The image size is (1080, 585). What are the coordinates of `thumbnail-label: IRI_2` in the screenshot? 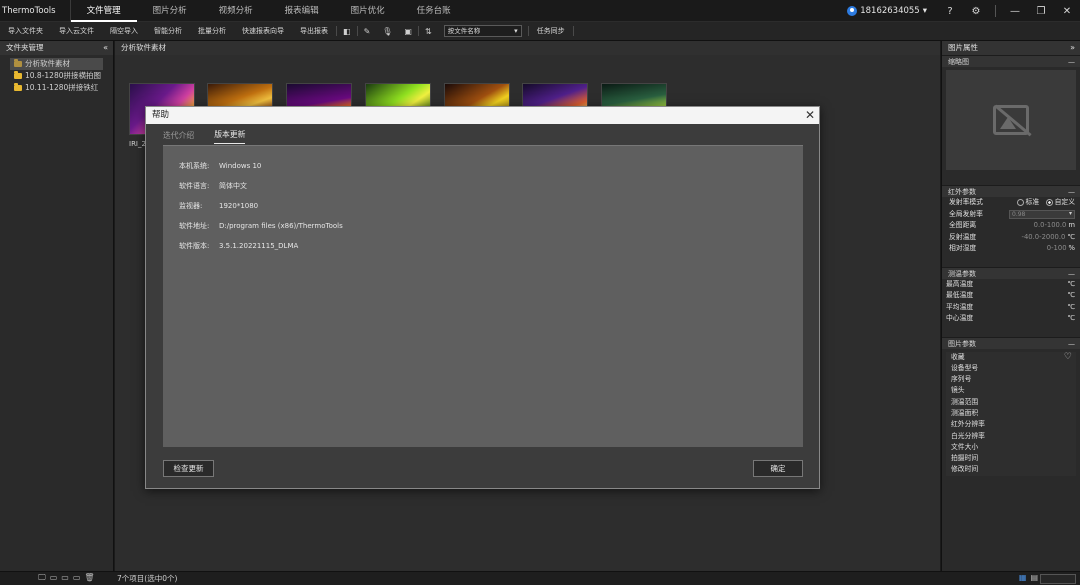 It's located at (137, 144).